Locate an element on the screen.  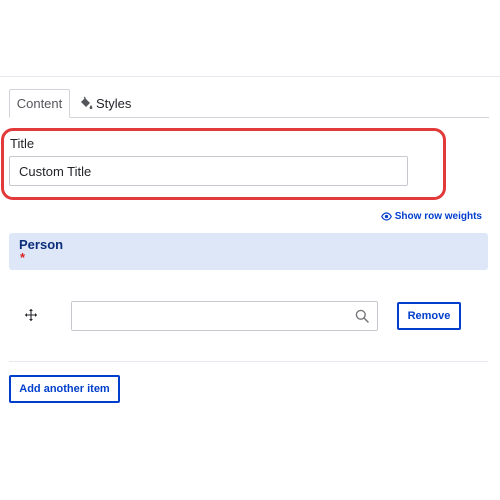
remove-button: Remove is located at coordinates (429, 316).